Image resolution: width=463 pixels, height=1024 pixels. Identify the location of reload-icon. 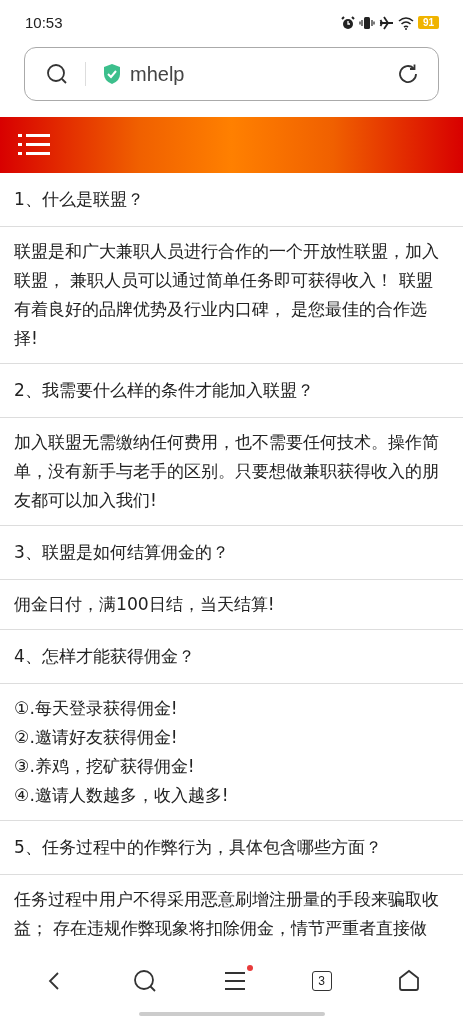
(408, 74).